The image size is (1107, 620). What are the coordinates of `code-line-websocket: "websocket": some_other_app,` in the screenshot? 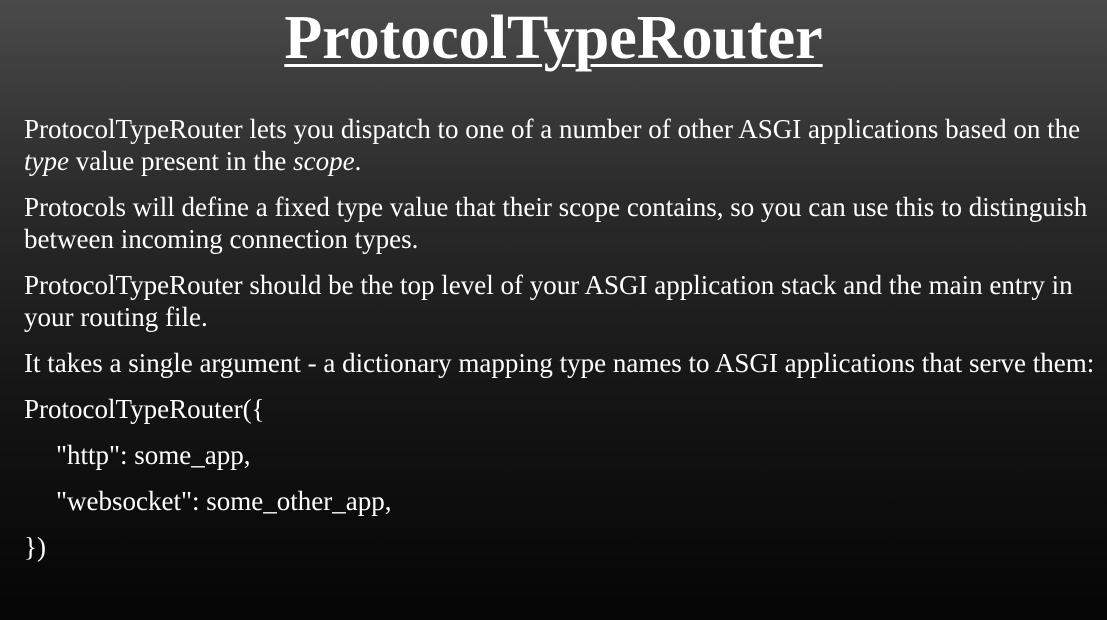 It's located at (224, 501).